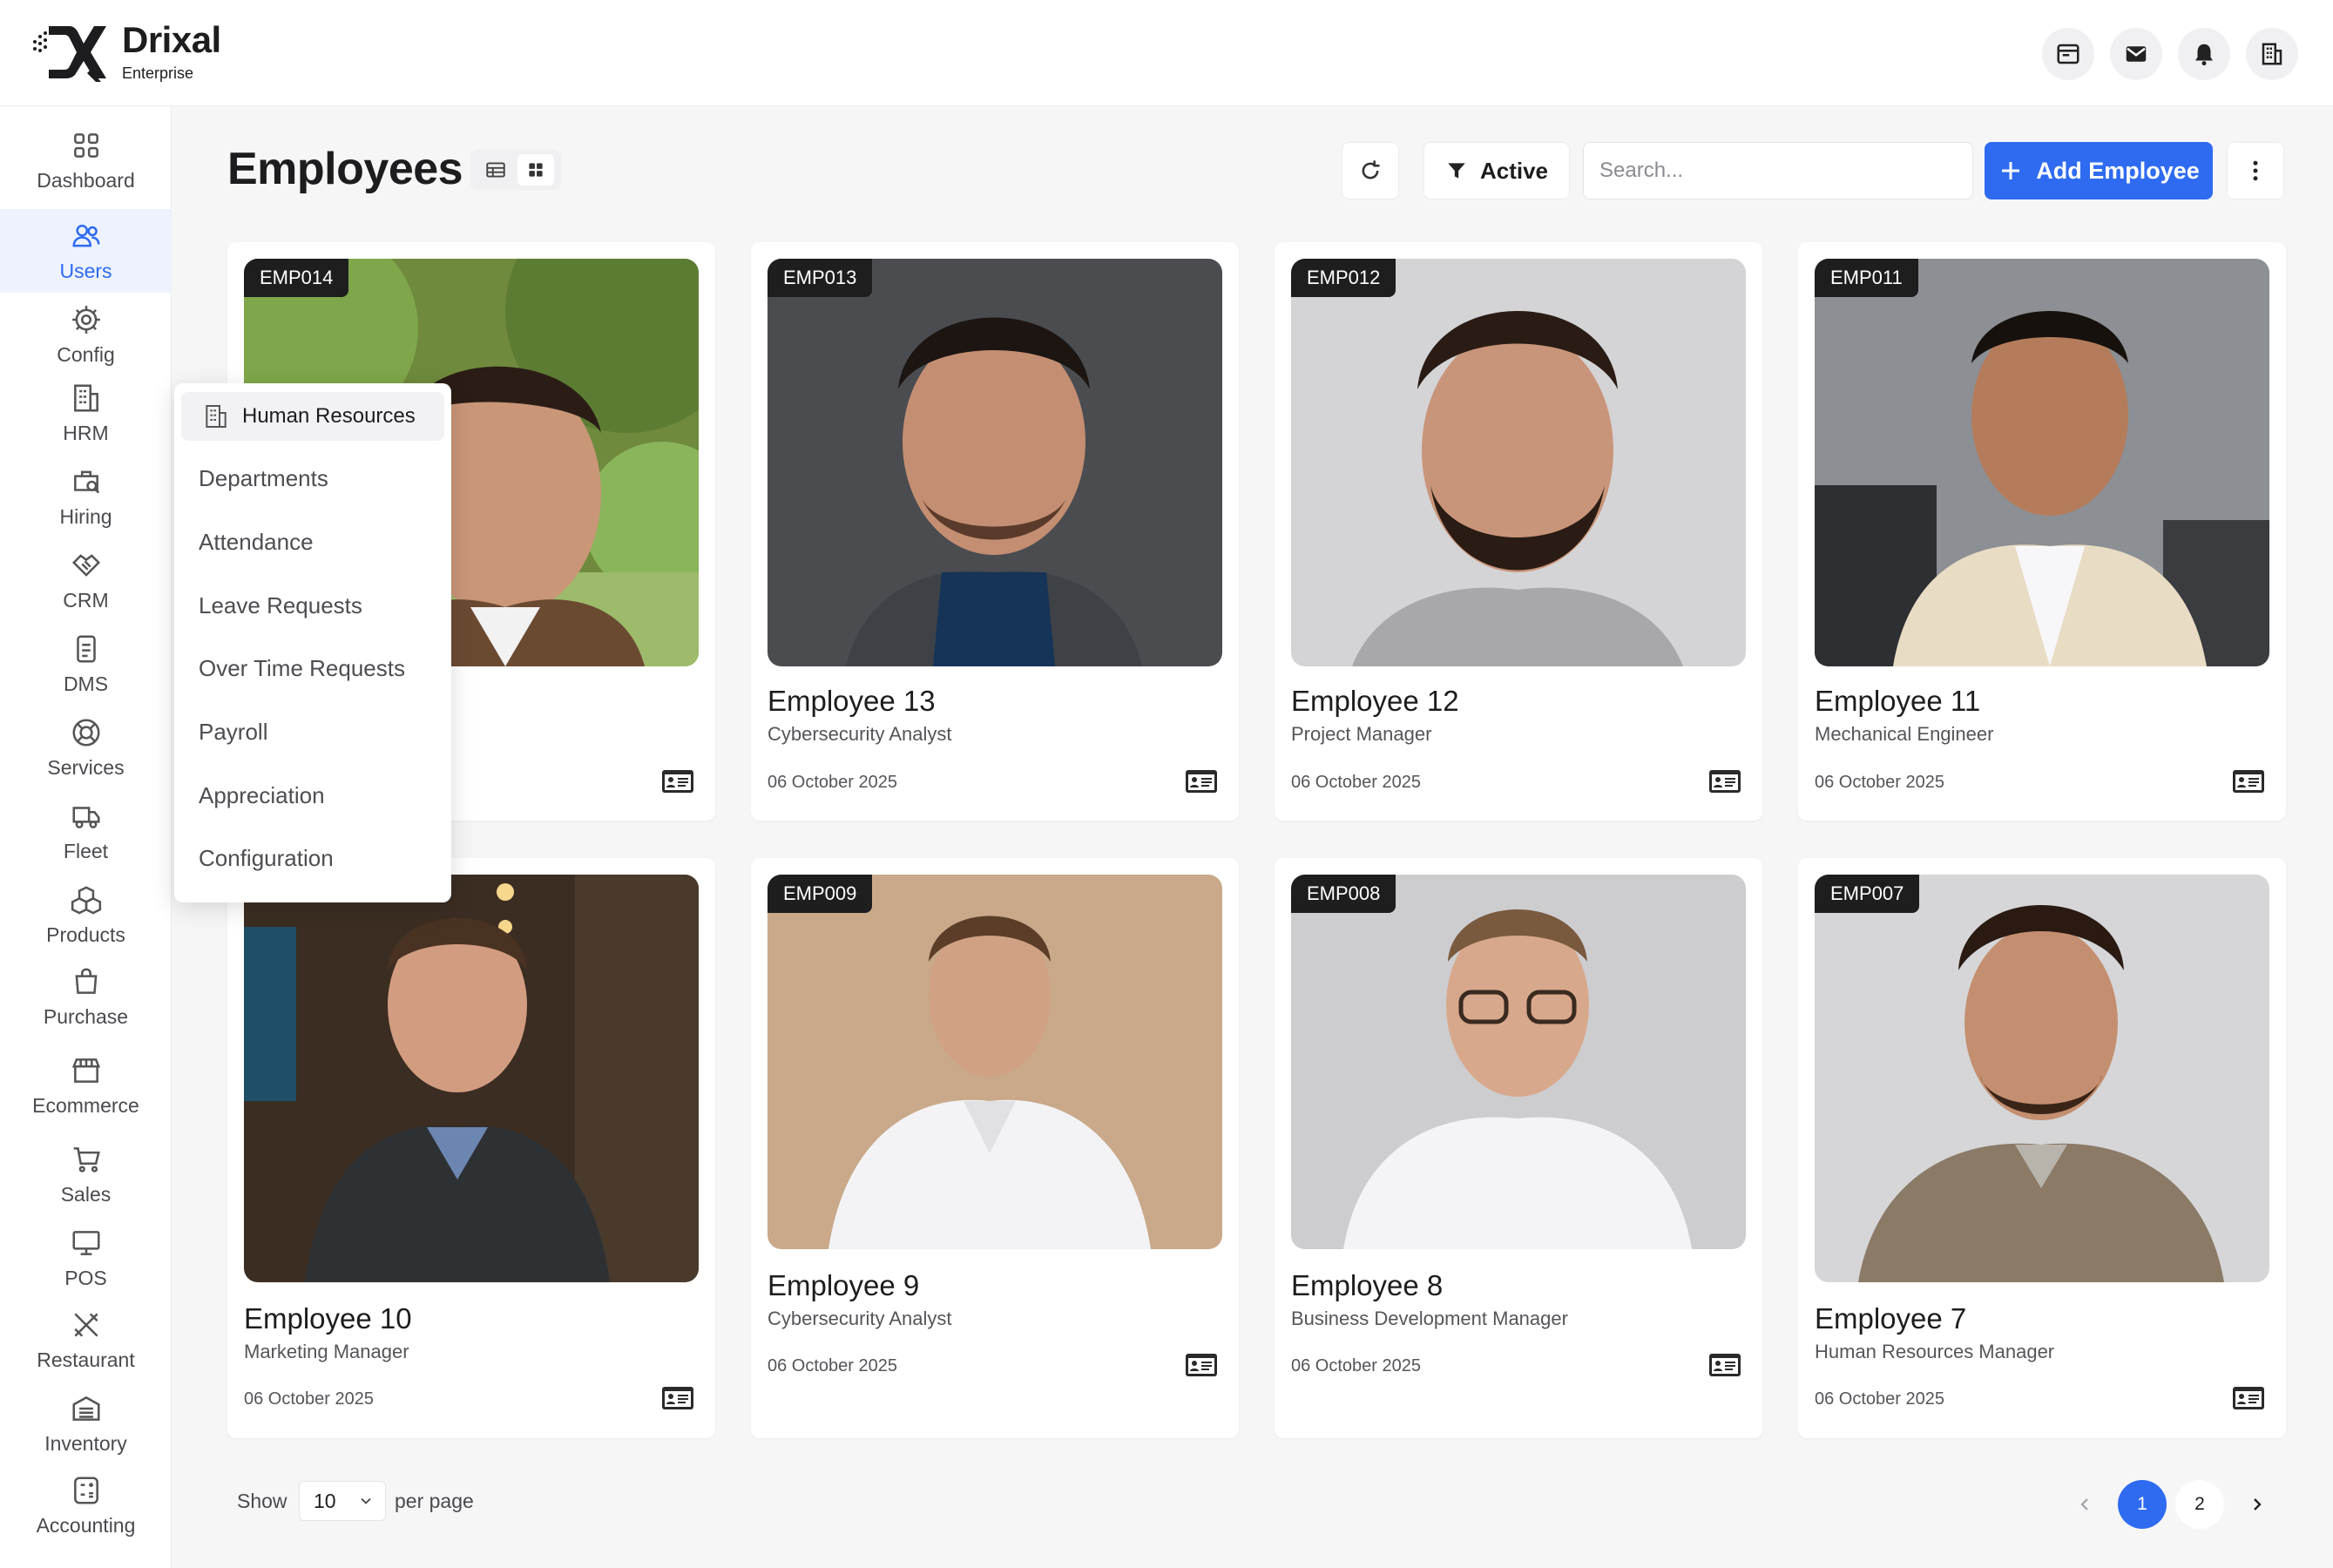 This screenshot has height=1568, width=2333. What do you see at coordinates (86, 251) in the screenshot?
I see `sidebar-item-users: Users` at bounding box center [86, 251].